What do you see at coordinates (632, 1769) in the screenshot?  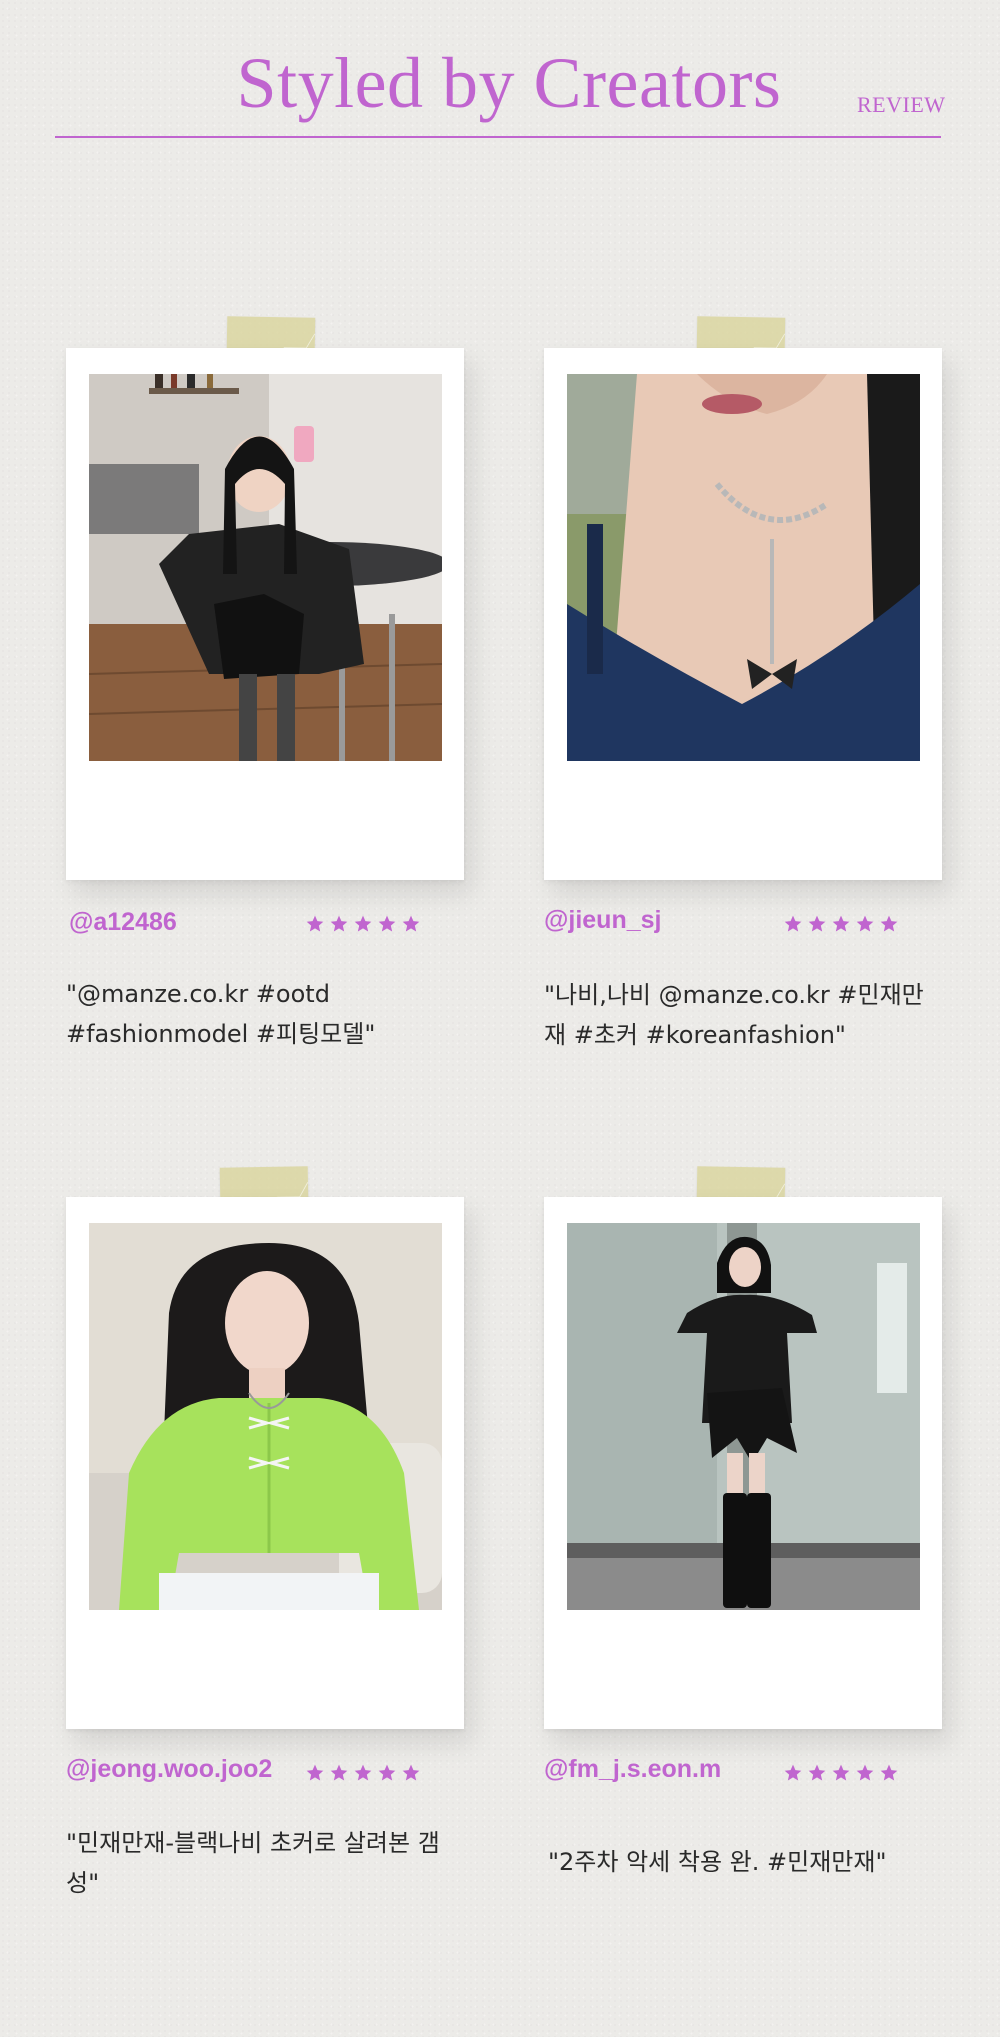 I see `creator-handle: @fm_j.s.eon.m` at bounding box center [632, 1769].